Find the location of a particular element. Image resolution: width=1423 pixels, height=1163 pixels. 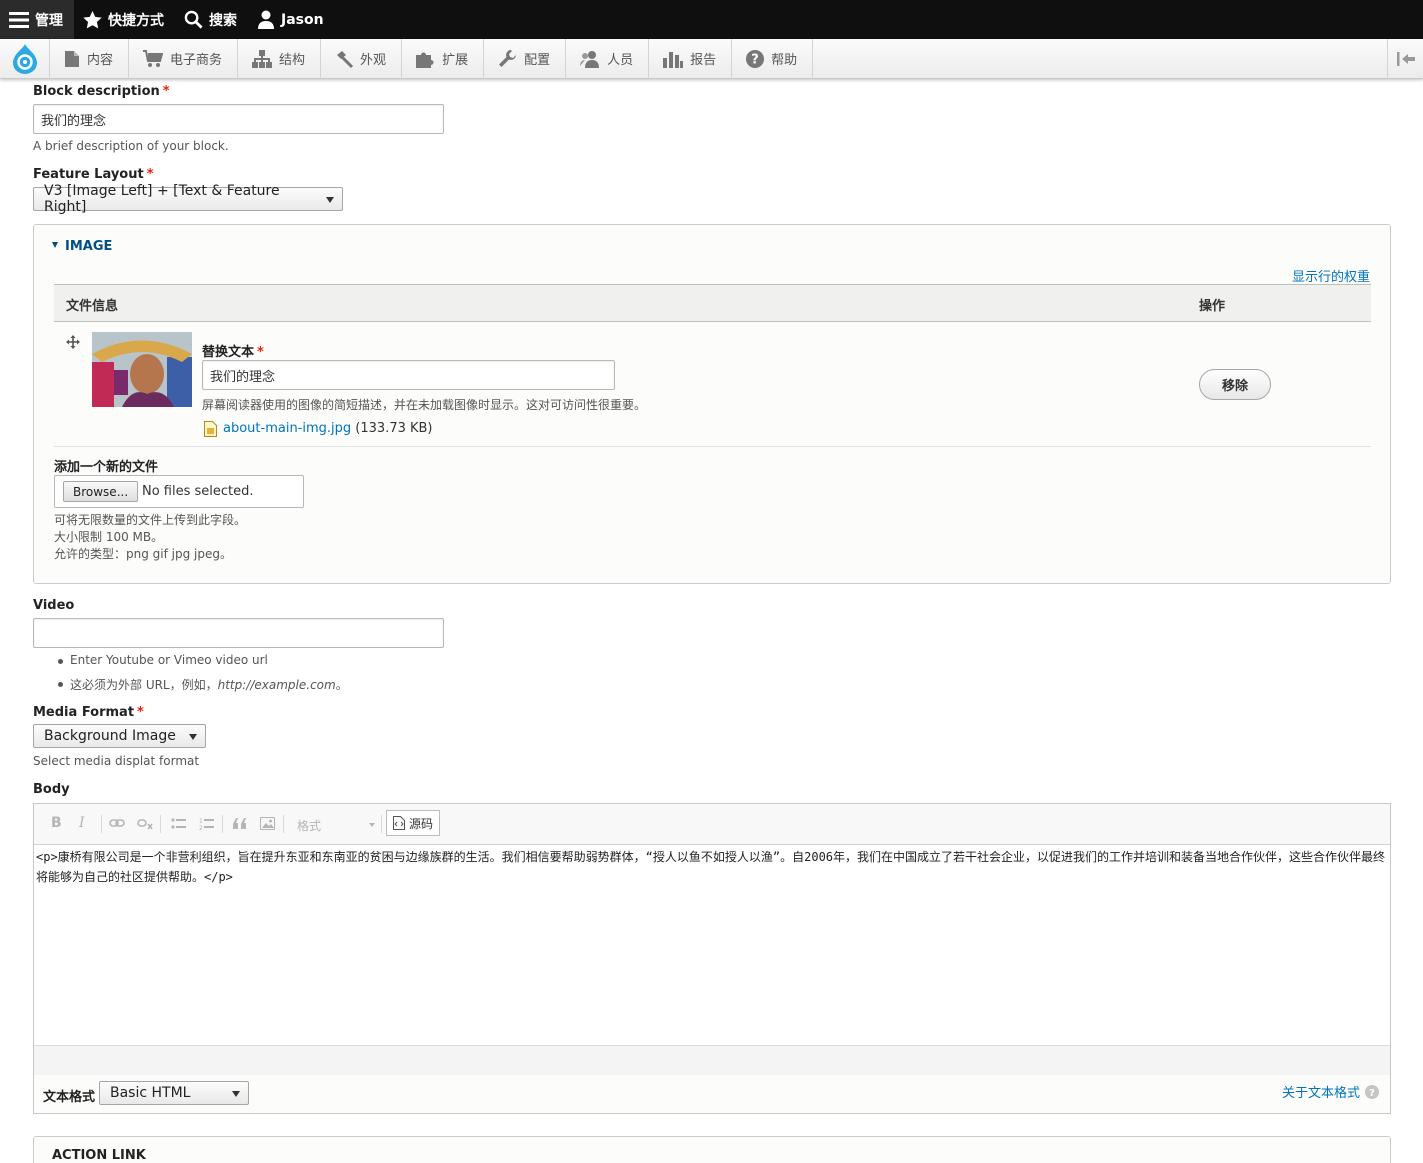

file-icon is located at coordinates (72, 58).